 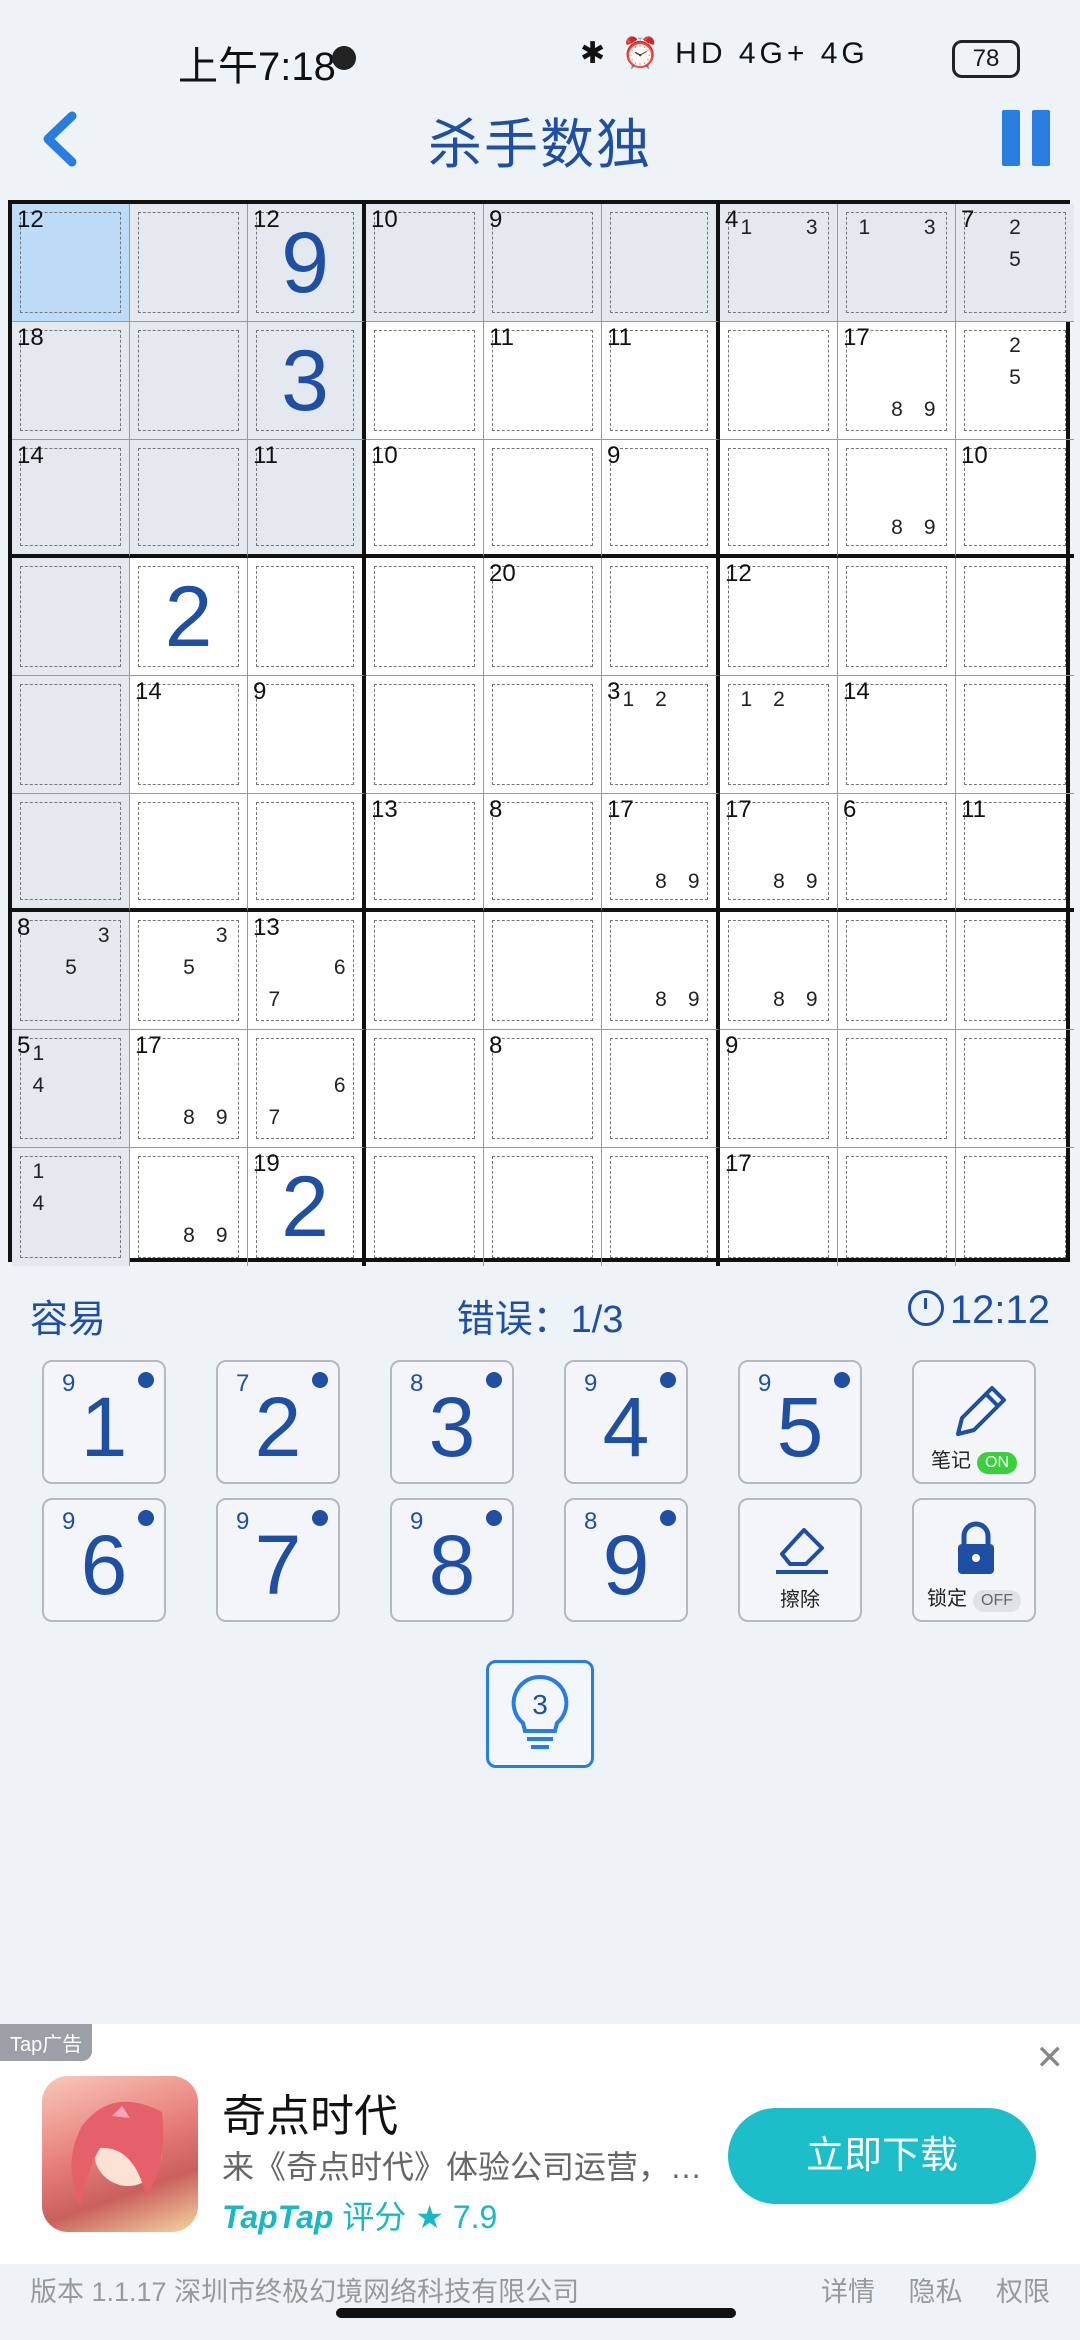 What do you see at coordinates (779, 1207) in the screenshot?
I see `sudoku-cell: 17` at bounding box center [779, 1207].